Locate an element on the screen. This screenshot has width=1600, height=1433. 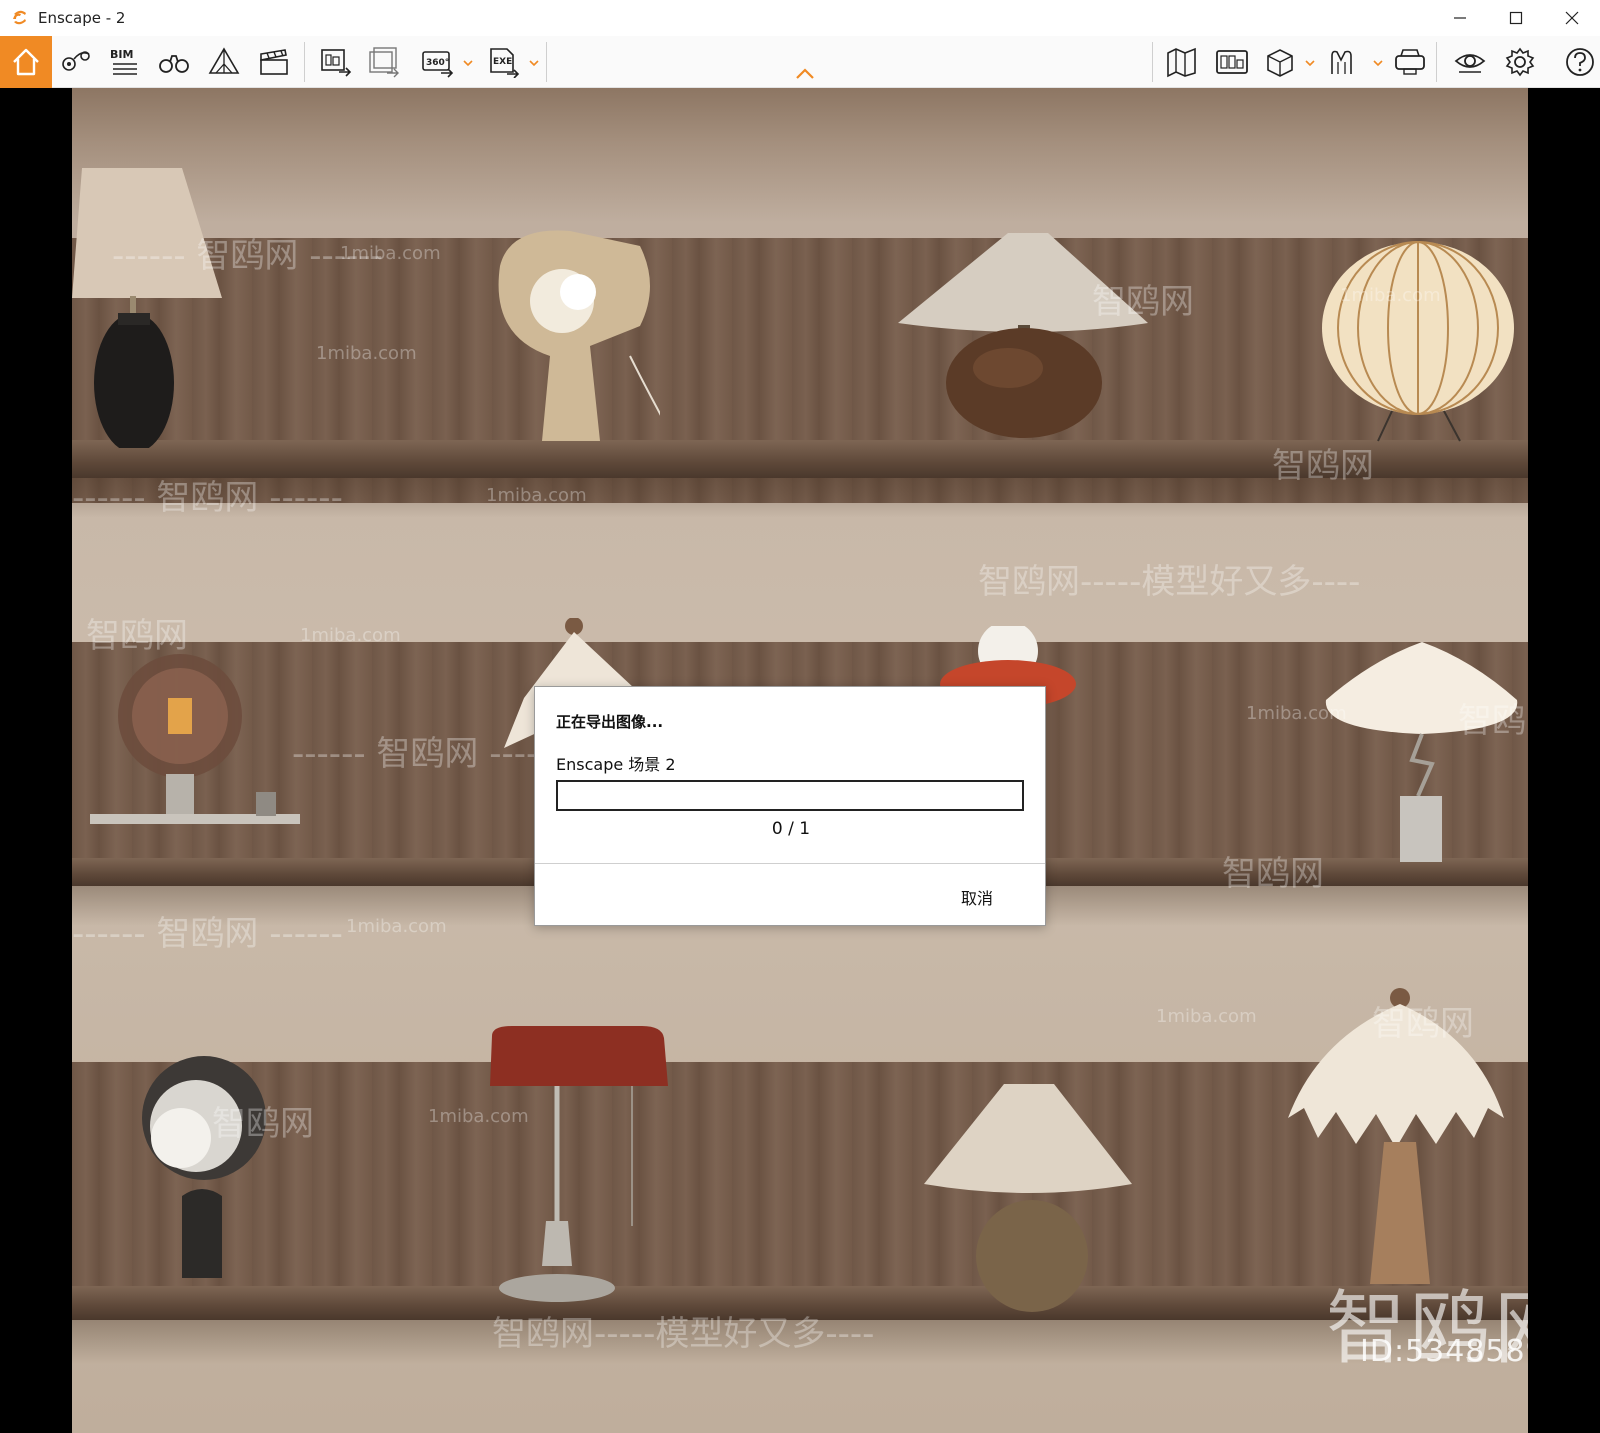
close-button is located at coordinates (1572, 18).